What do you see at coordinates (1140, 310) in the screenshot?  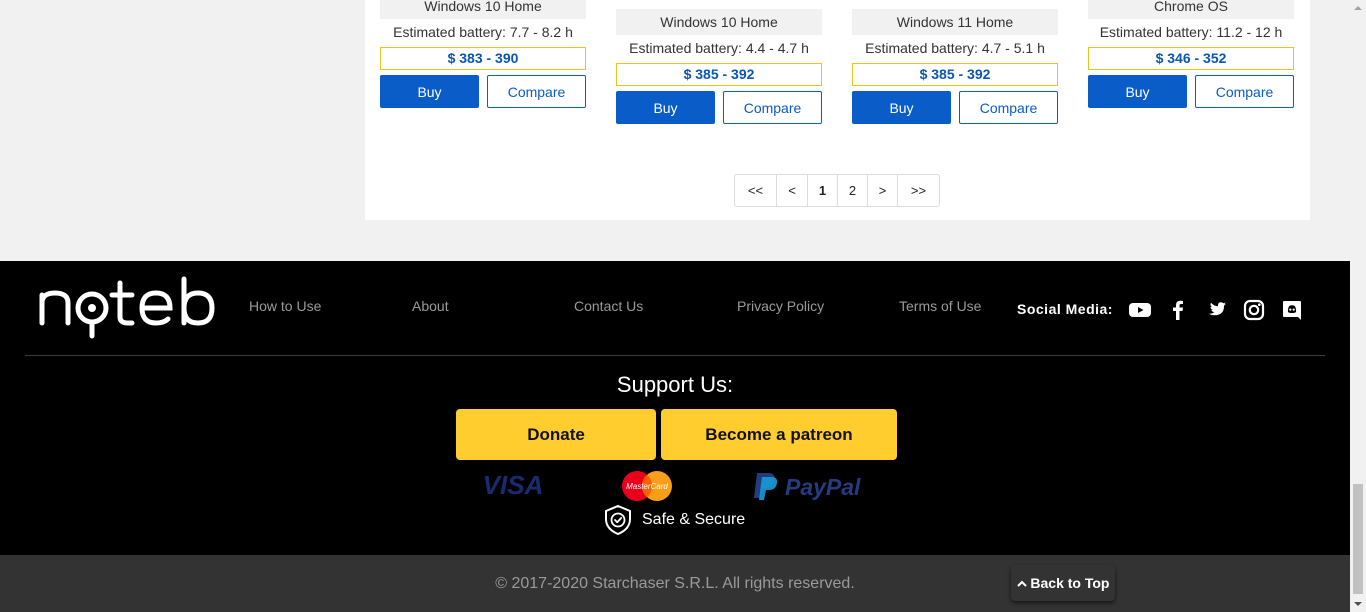 I see `youtube-icon` at bounding box center [1140, 310].